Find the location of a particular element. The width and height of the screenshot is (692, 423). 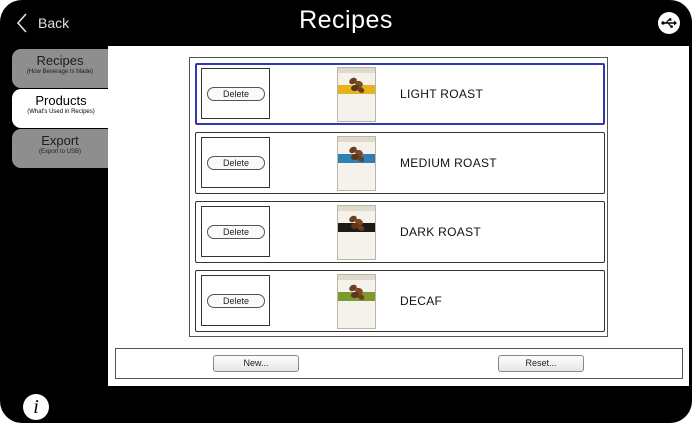

tab-products-title: Products is located at coordinates (61, 100).